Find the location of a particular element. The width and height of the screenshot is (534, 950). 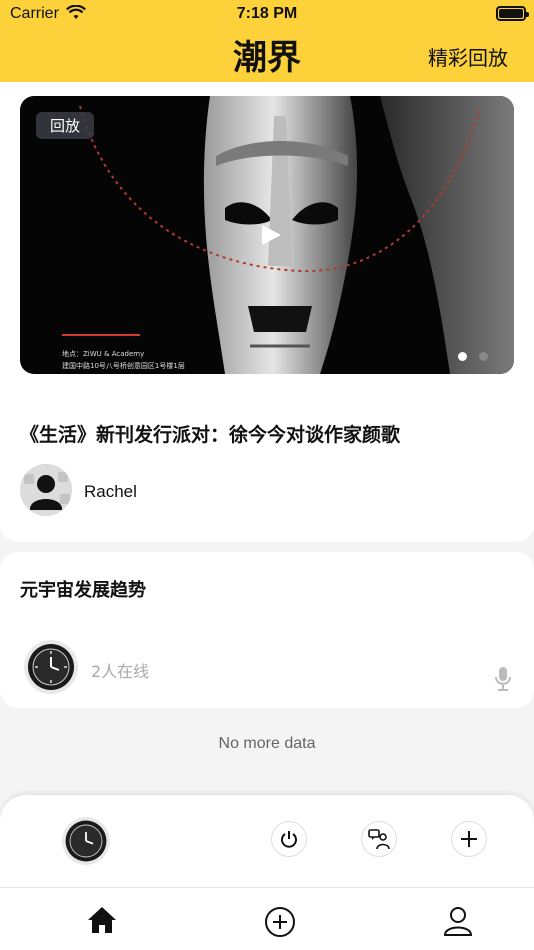

plus-icon is located at coordinates (469, 839).